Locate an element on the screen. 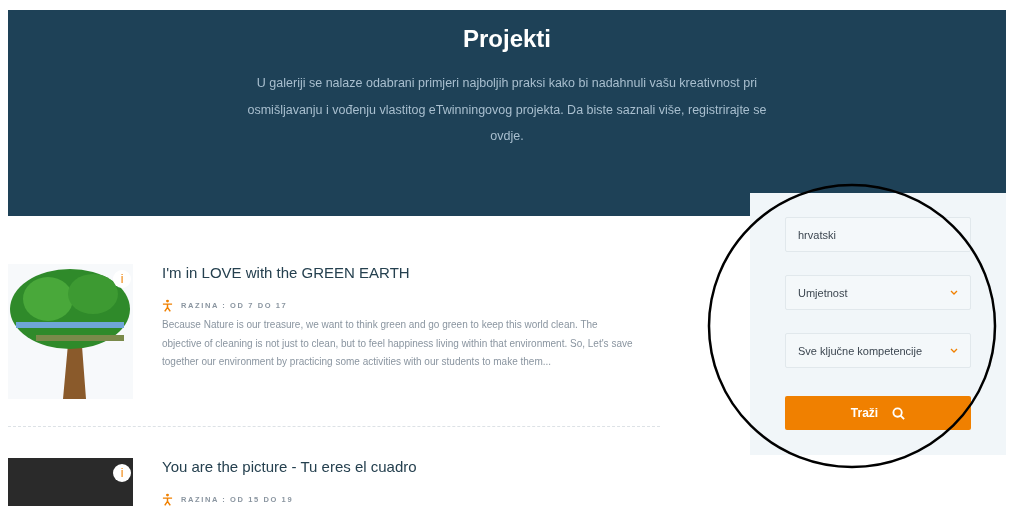 This screenshot has width=1013, height=506. intro-text: U galeriji se nalaze odabrani primjeri najboljih praksi kako bi nadahnuli vašu kreativnost pri osmišljavanju i vođenju vlastitog eTwinningovog projekta. Da biste saznali više, registrirajte se ovdje. is located at coordinates (507, 110).